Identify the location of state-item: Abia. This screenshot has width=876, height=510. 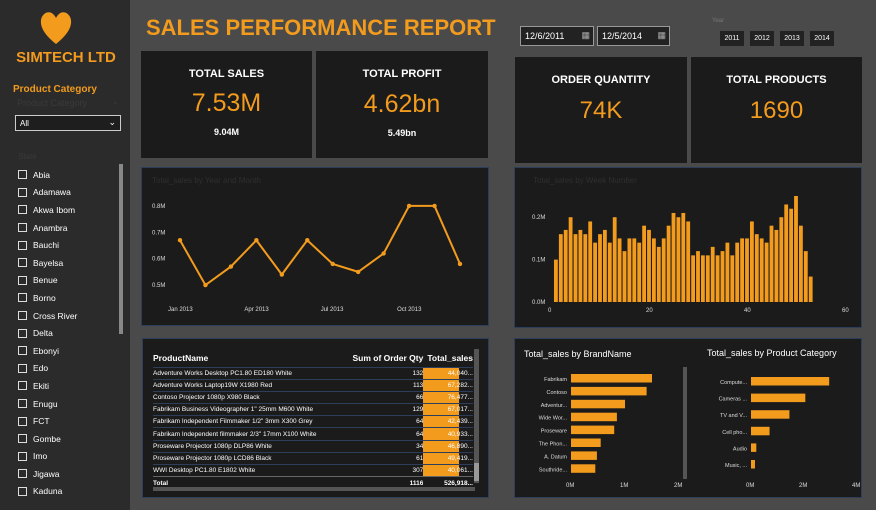
(47, 175).